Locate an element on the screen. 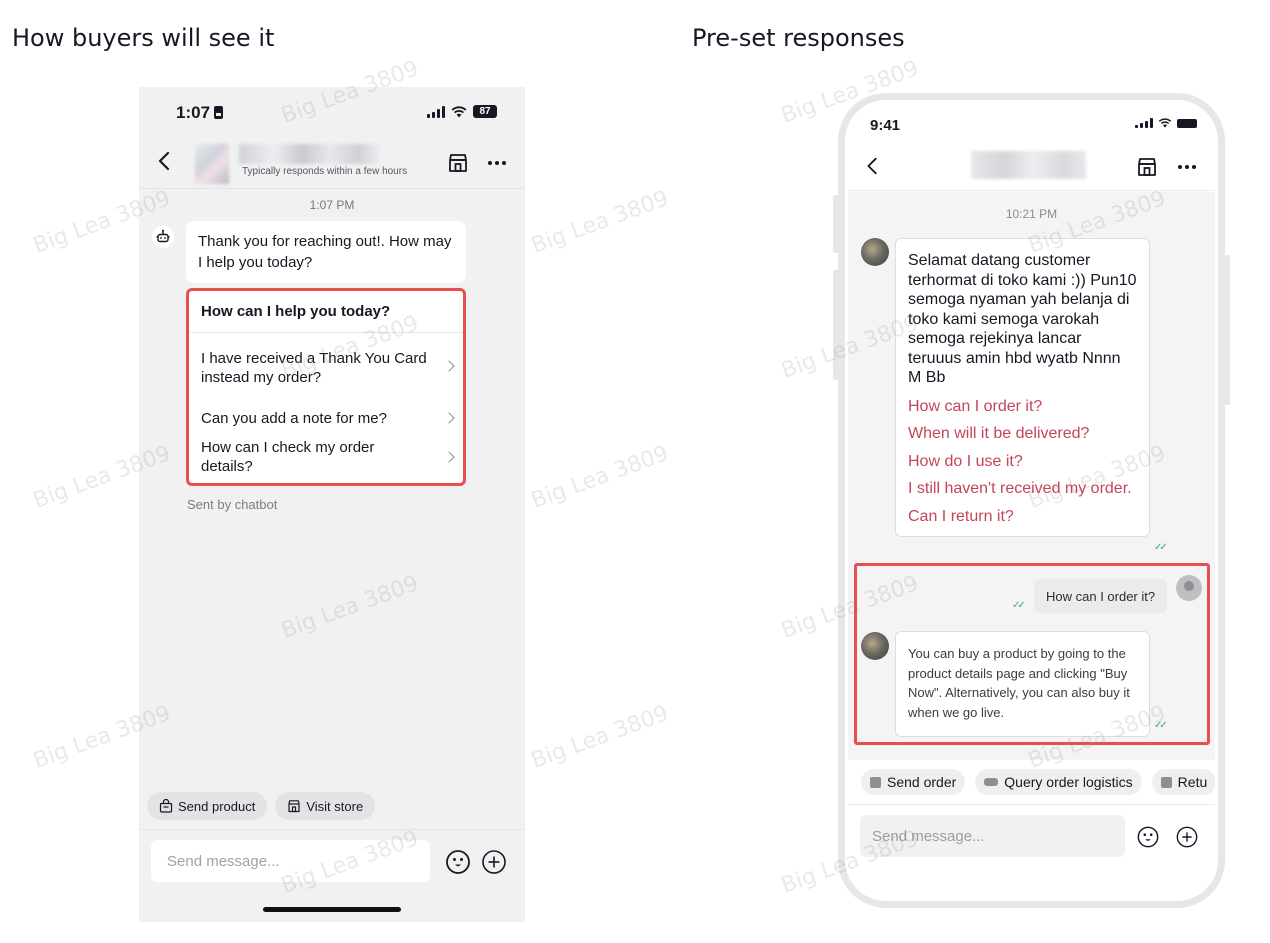  home-indicator is located at coordinates (332, 909).